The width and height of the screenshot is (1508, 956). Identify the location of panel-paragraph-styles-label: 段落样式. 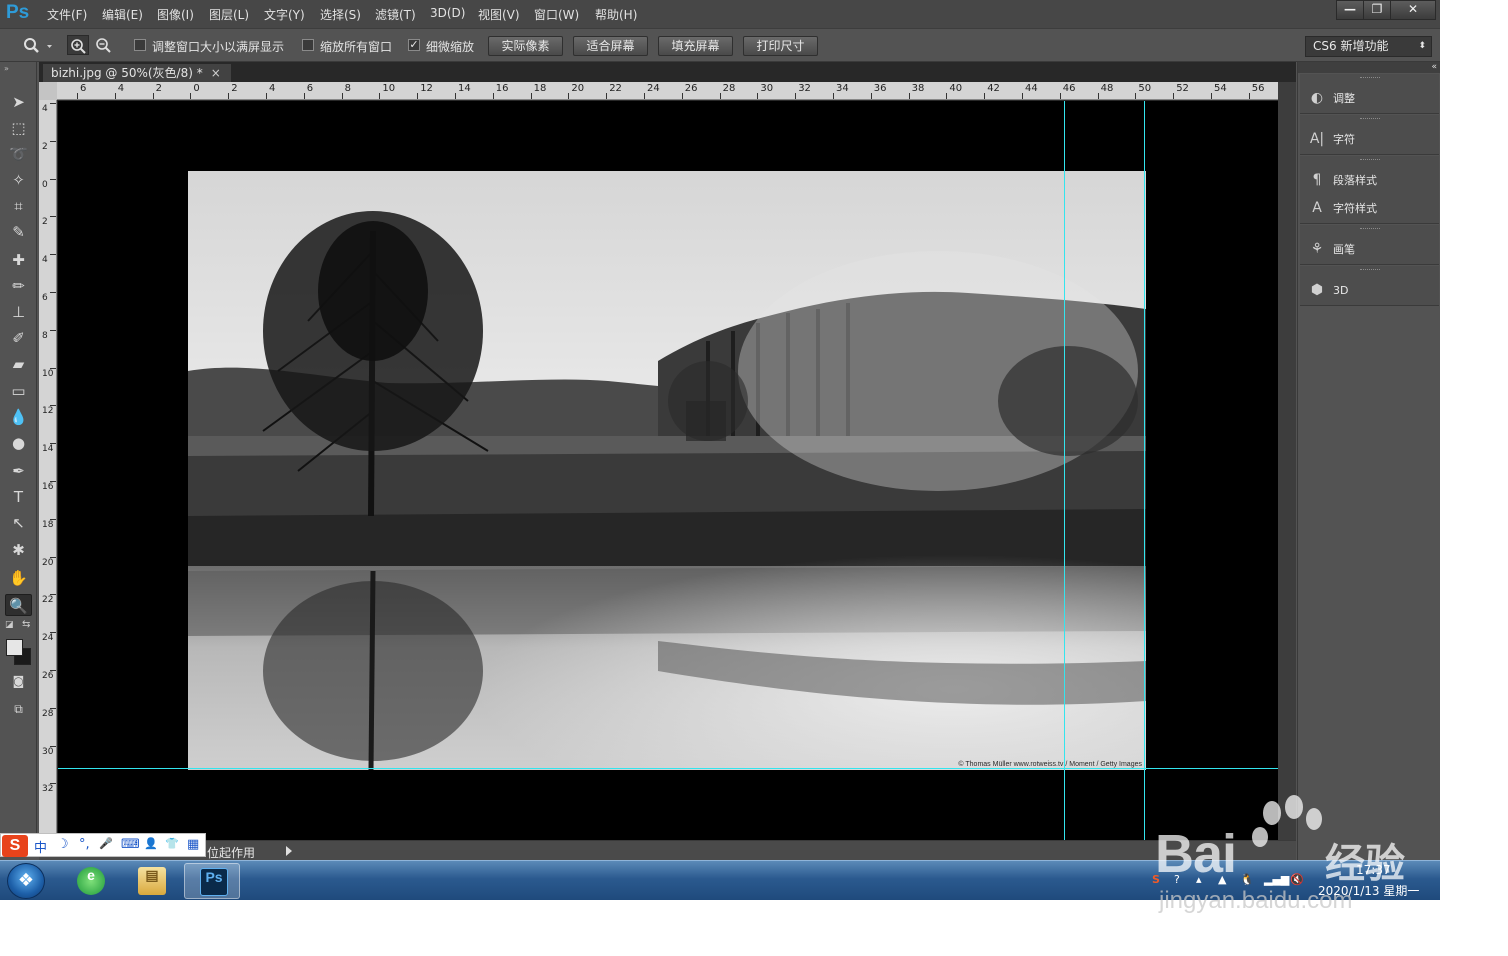
(1355, 180).